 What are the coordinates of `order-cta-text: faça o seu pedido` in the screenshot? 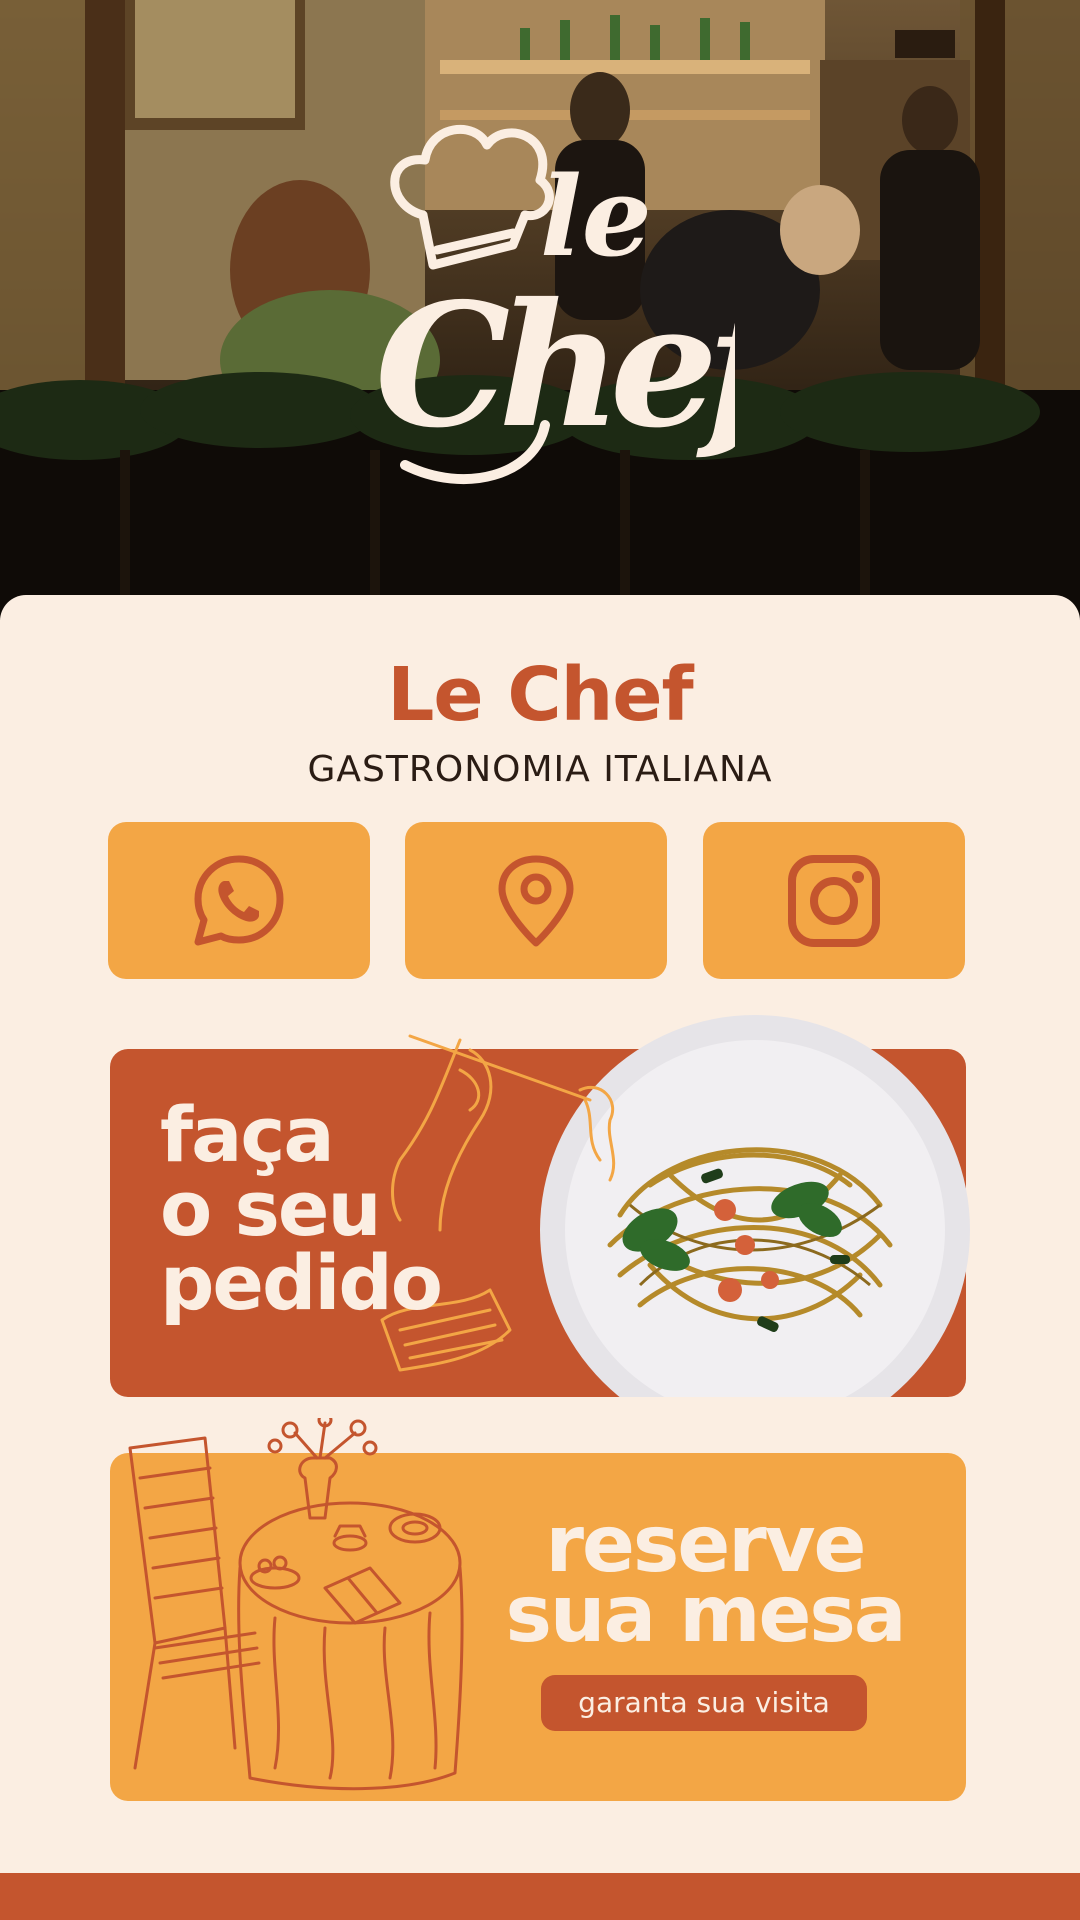 It's located at (340, 1208).